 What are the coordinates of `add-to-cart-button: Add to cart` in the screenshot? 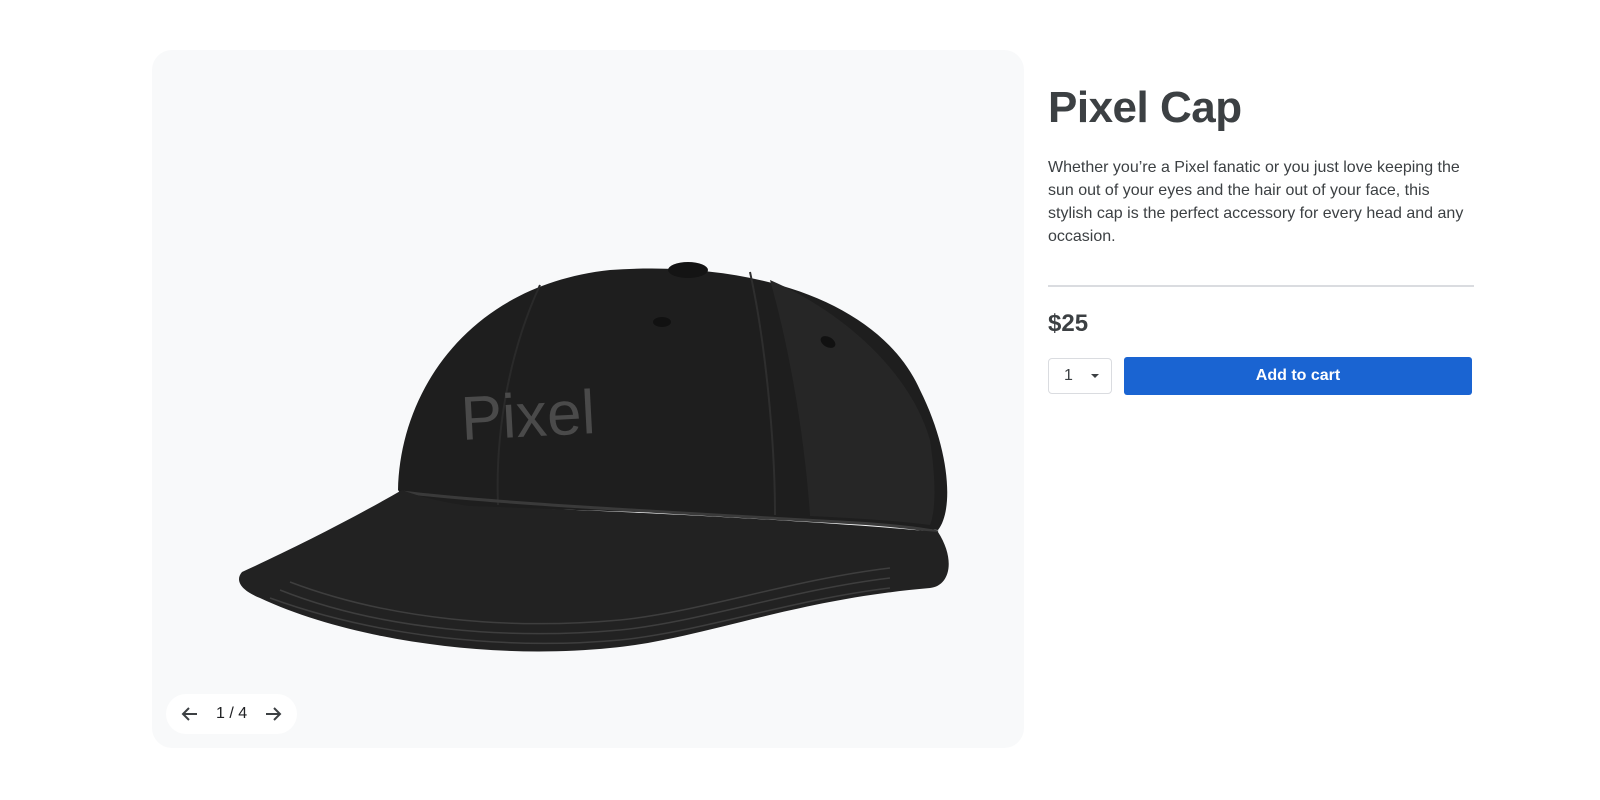 It's located at (1298, 376).